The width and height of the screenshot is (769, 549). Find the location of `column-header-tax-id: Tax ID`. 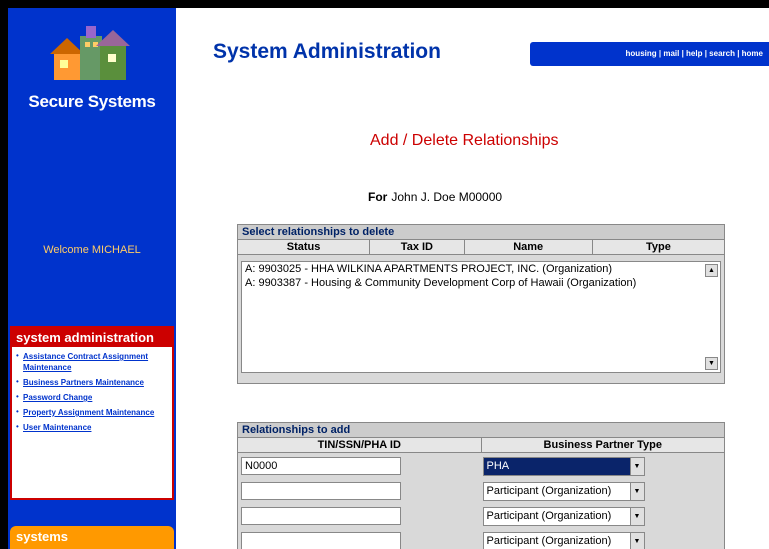

column-header-tax-id: Tax ID is located at coordinates (417, 247).